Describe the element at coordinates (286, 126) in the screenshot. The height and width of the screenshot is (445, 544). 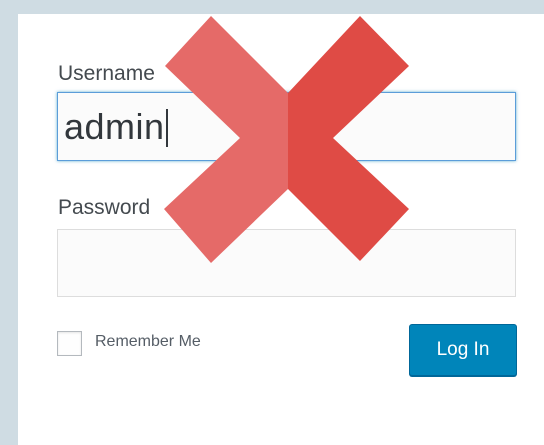
I see `username-input: admin` at that location.